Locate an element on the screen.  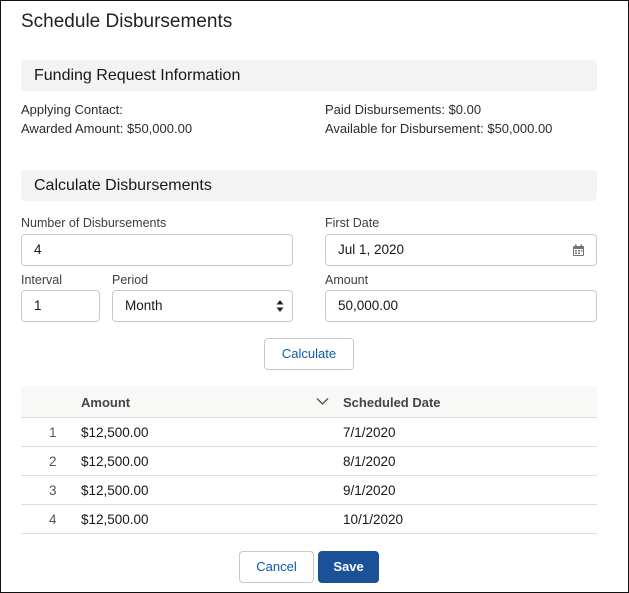
save-button: Save is located at coordinates (348, 567).